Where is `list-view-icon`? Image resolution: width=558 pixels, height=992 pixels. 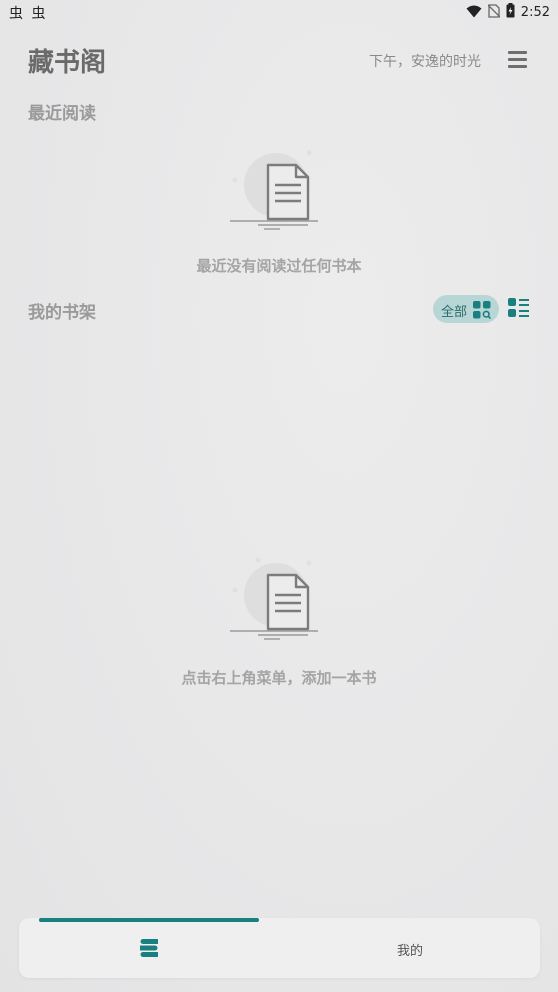
list-view-icon is located at coordinates (519, 309).